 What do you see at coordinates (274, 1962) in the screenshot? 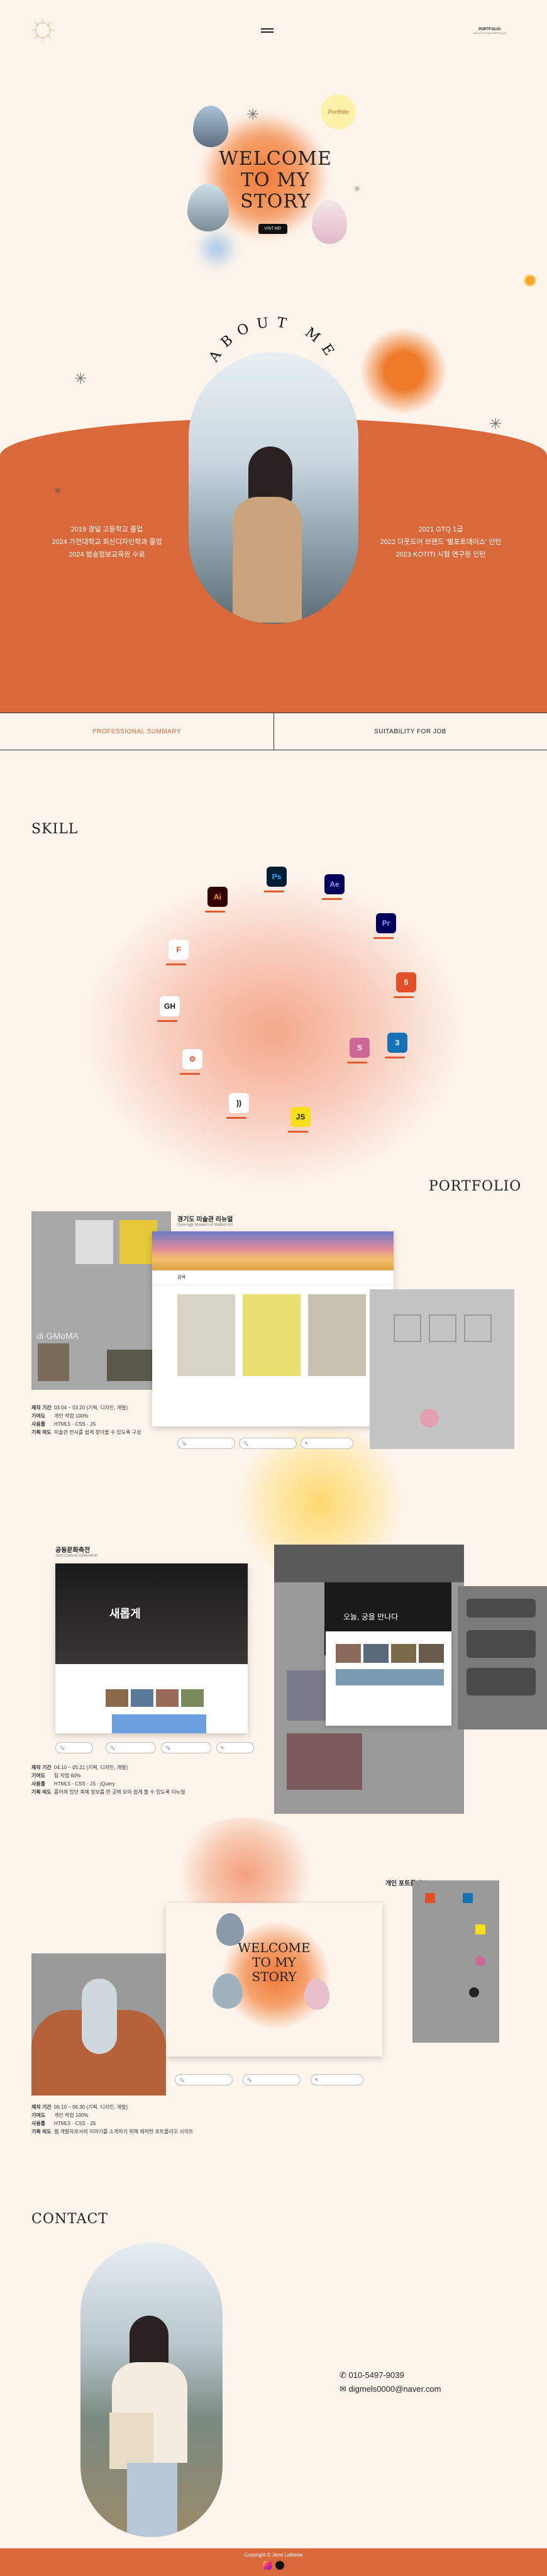
I see `p3-preview-title: WELCOME TO MY STORY` at bounding box center [274, 1962].